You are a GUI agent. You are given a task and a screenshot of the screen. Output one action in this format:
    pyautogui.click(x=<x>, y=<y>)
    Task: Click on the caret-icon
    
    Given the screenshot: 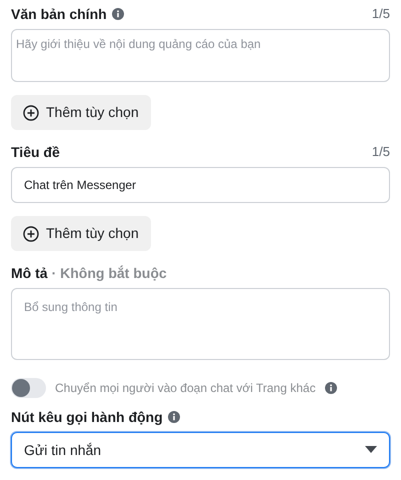 What is the action you would take?
    pyautogui.click(x=371, y=450)
    